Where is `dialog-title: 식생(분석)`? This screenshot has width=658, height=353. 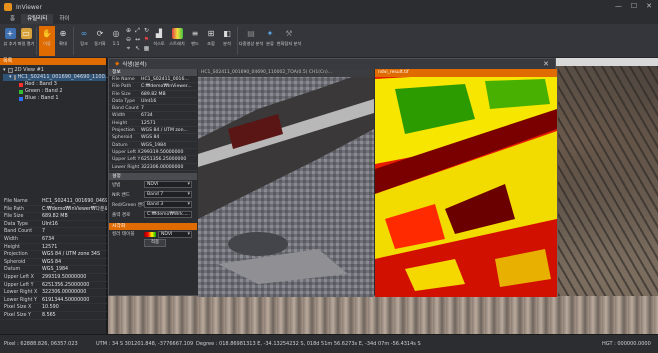 dialog-title: 식생(분석) is located at coordinates (134, 65).